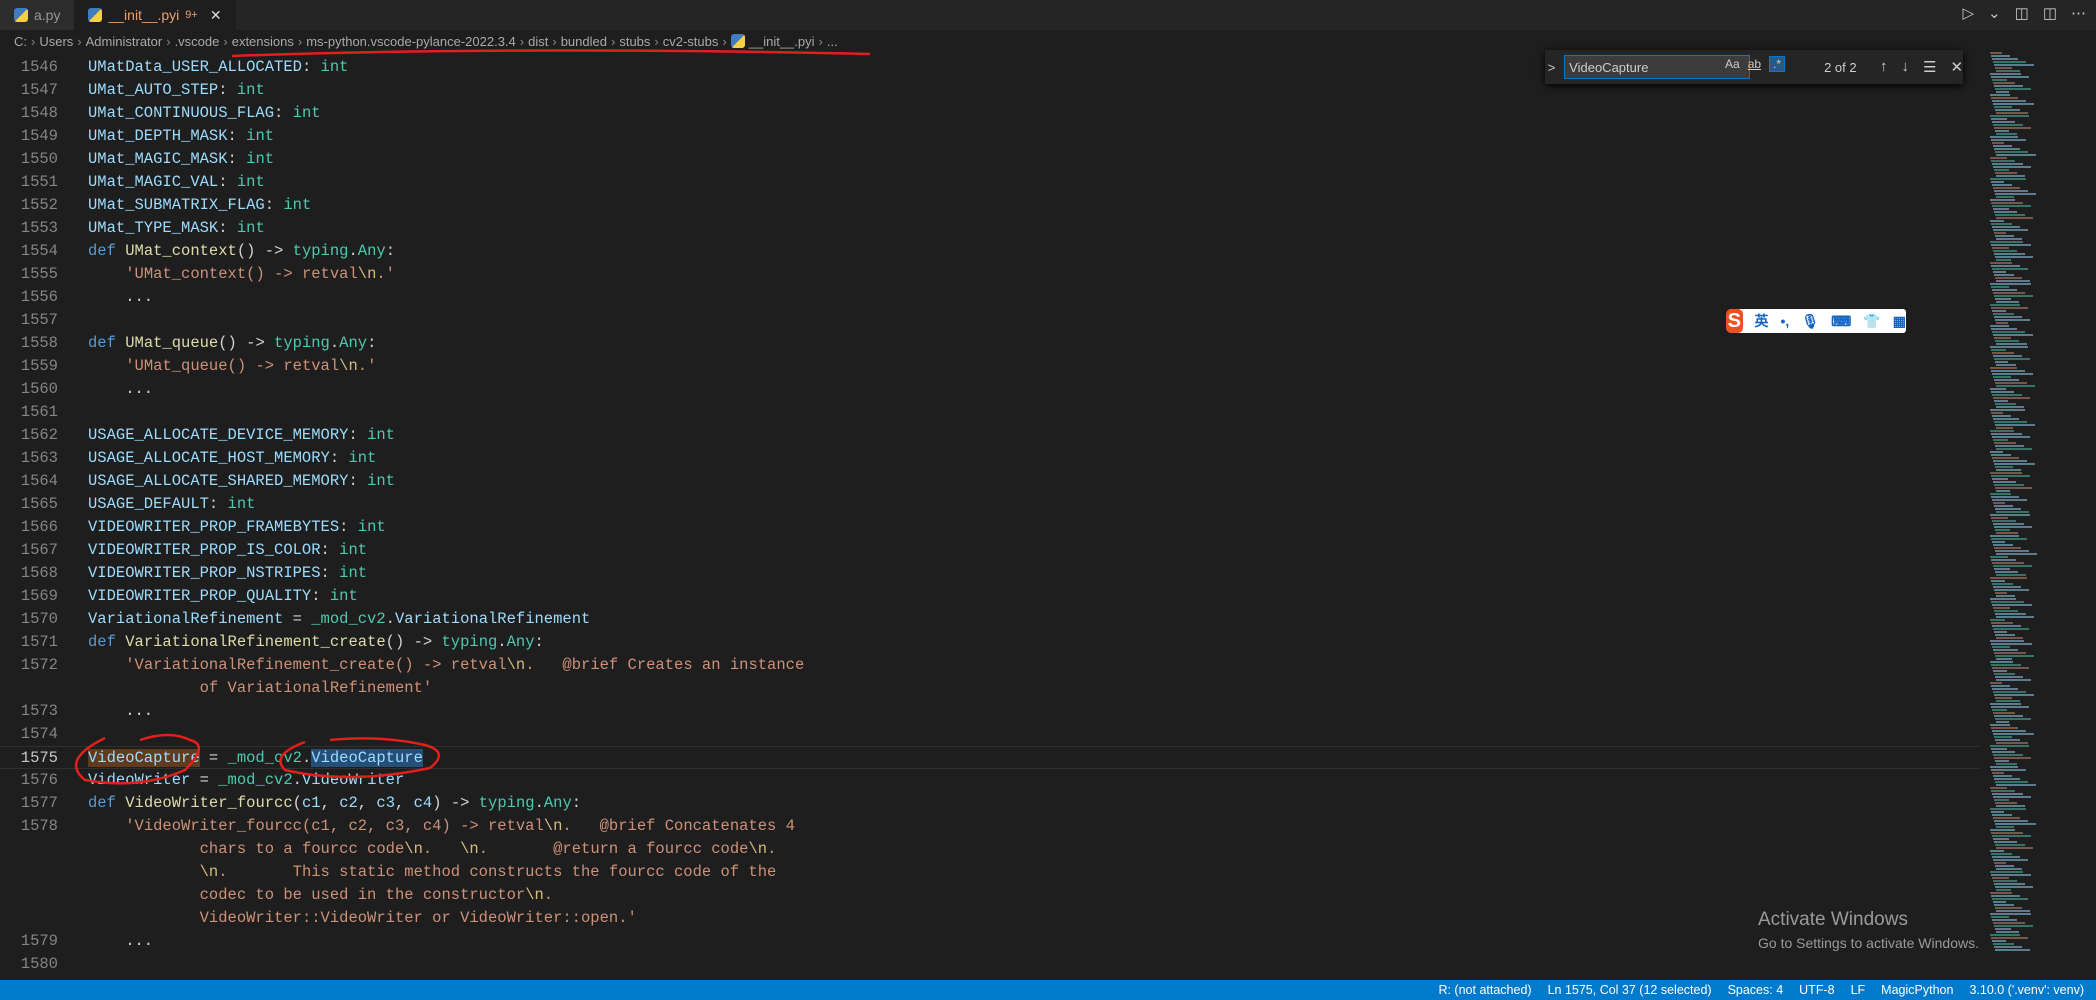  What do you see at coordinates (538, 41) in the screenshot?
I see `breadcrumb-item: dist` at bounding box center [538, 41].